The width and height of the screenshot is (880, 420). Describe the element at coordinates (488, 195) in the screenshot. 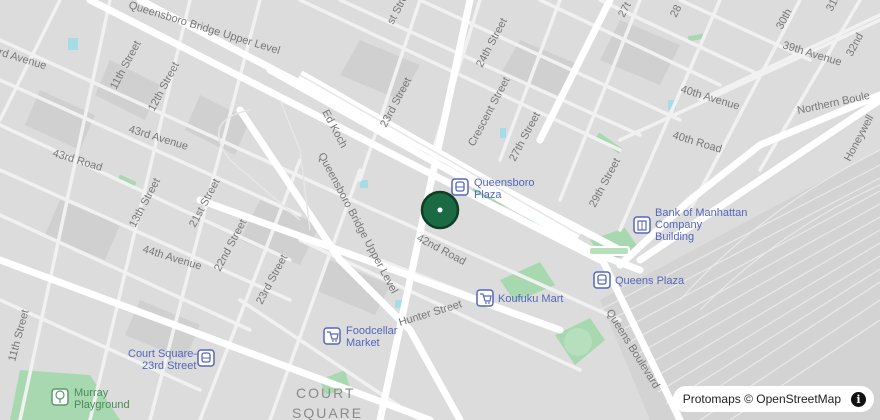

I see `poi-label-plaza: Plaza` at that location.